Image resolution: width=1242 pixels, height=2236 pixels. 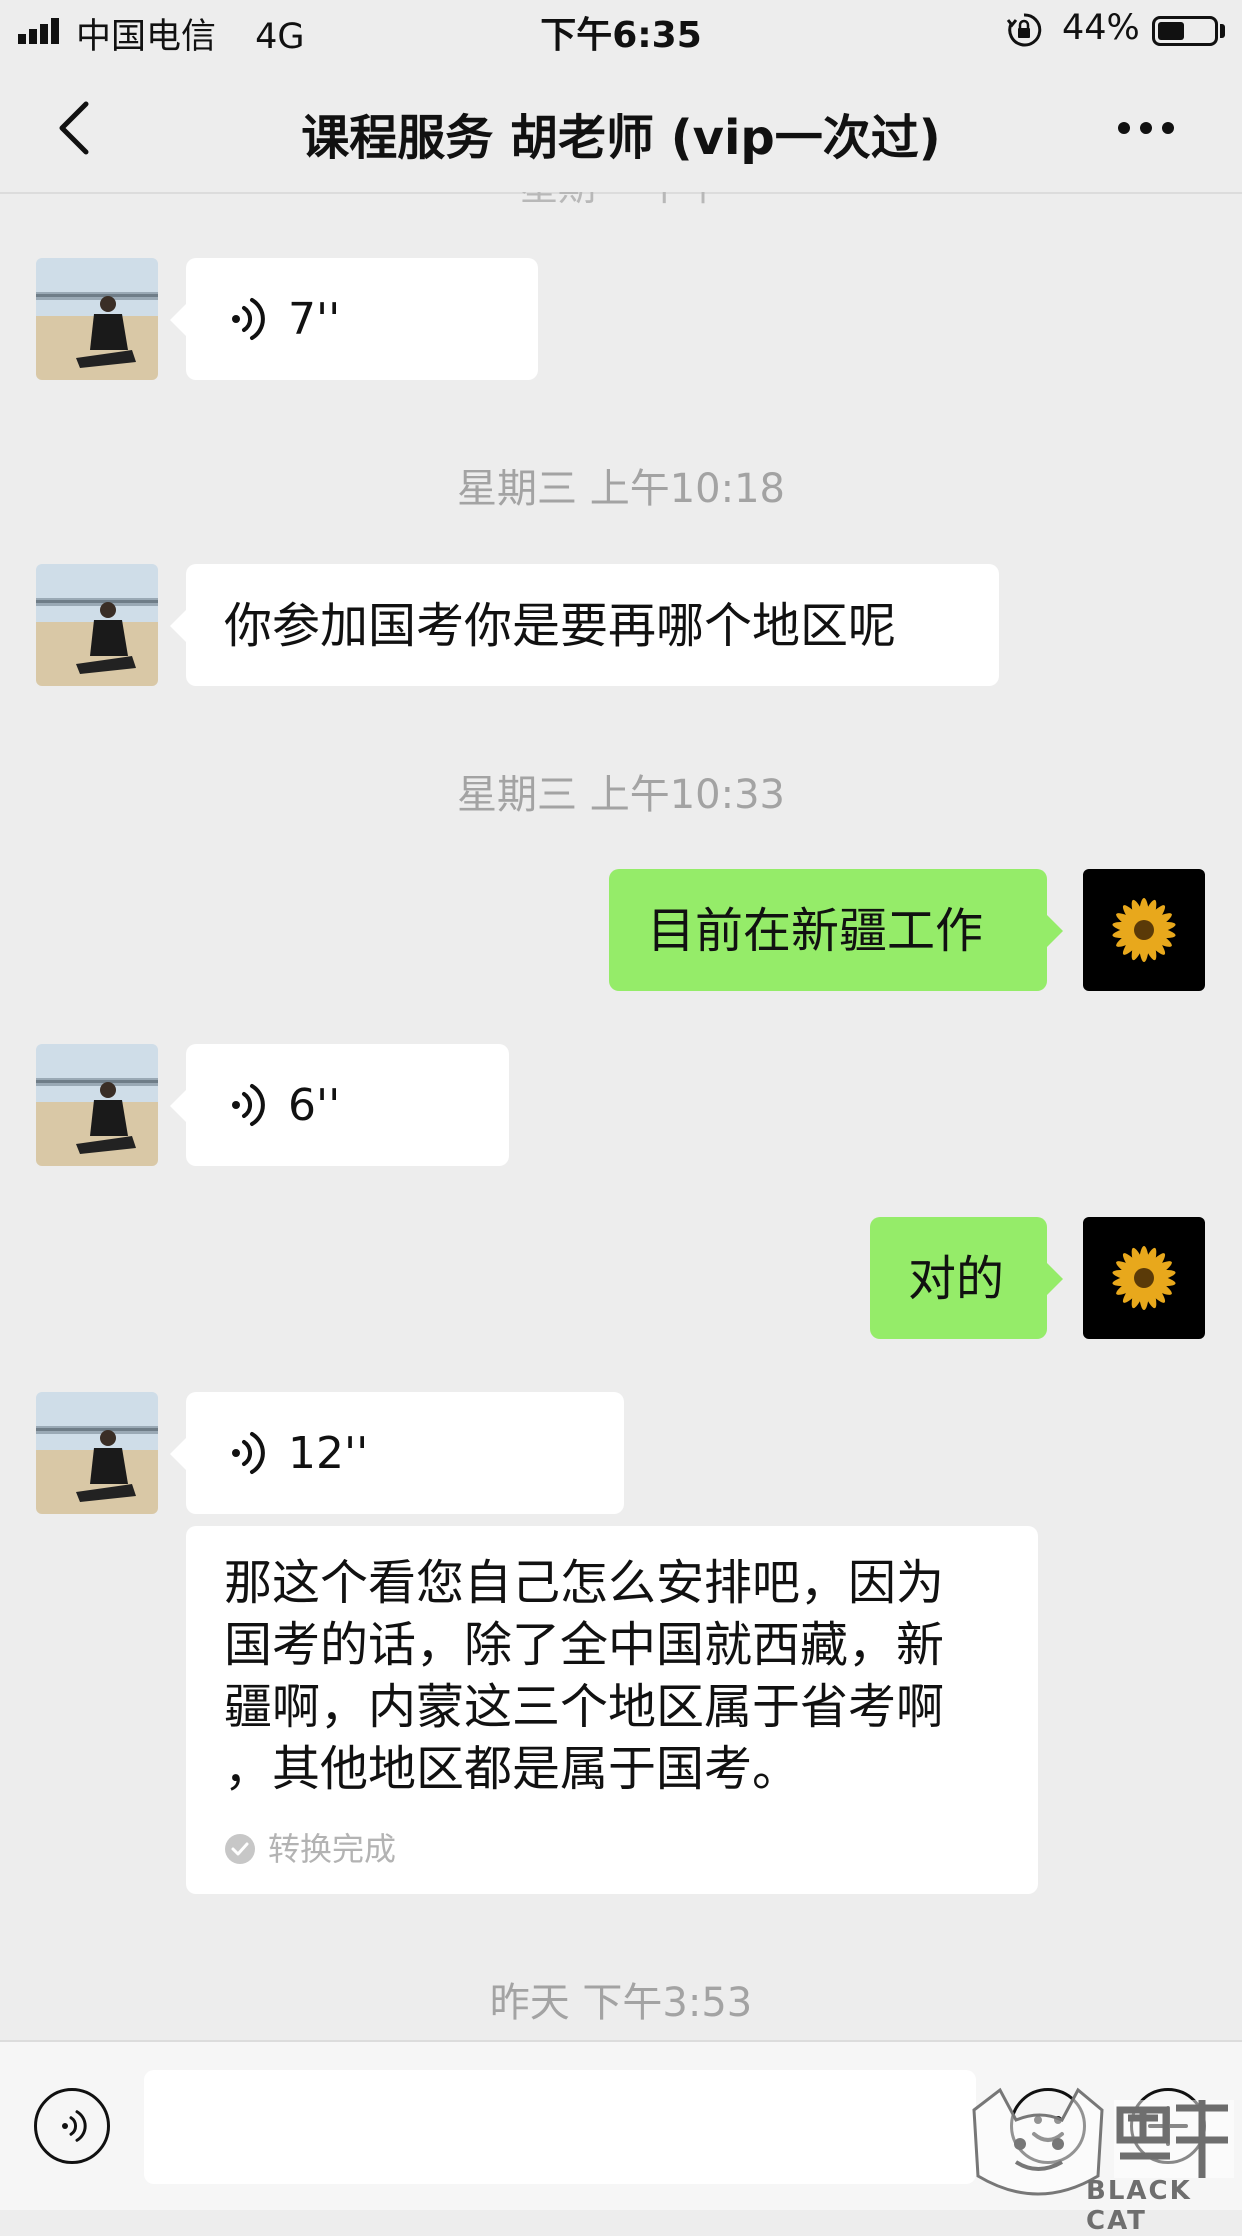 I want to click on voice-duration: 12'', so click(x=328, y=1453).